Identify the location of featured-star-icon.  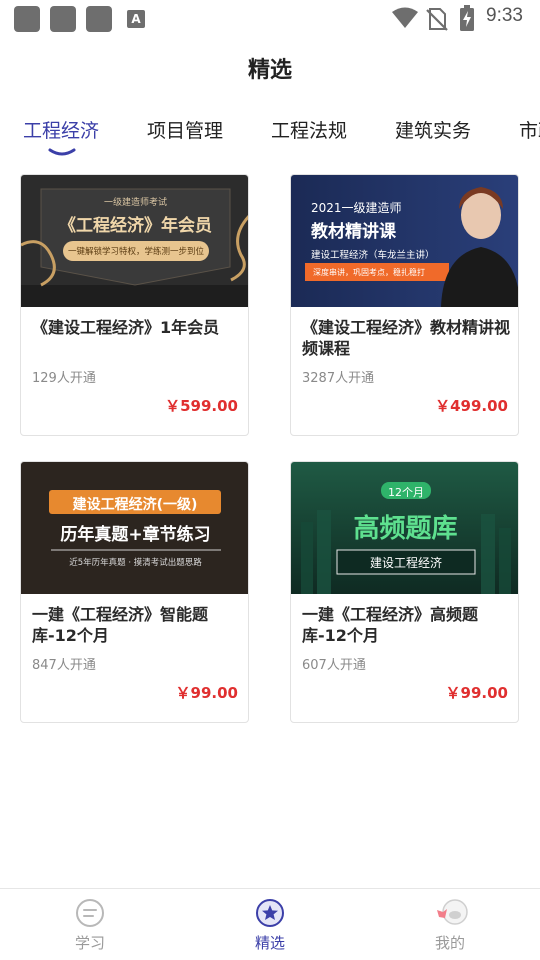
(270, 913).